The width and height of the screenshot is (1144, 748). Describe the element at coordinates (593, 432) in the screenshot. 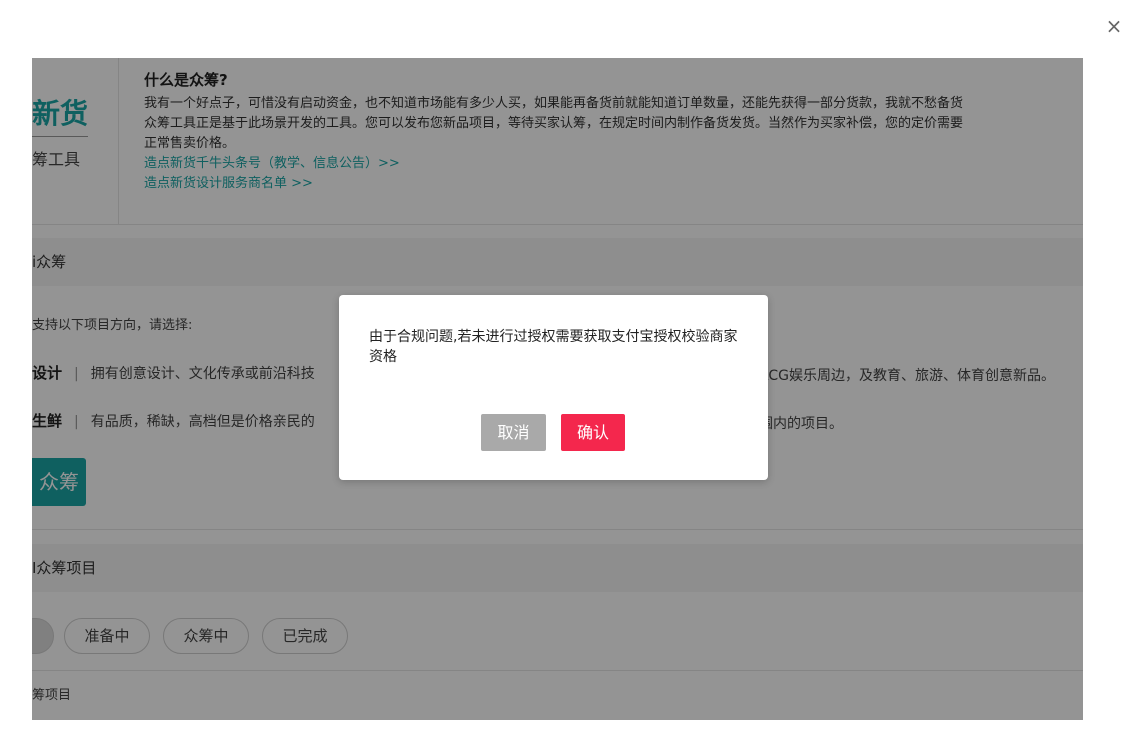

I see `confirm-button: 确认` at that location.